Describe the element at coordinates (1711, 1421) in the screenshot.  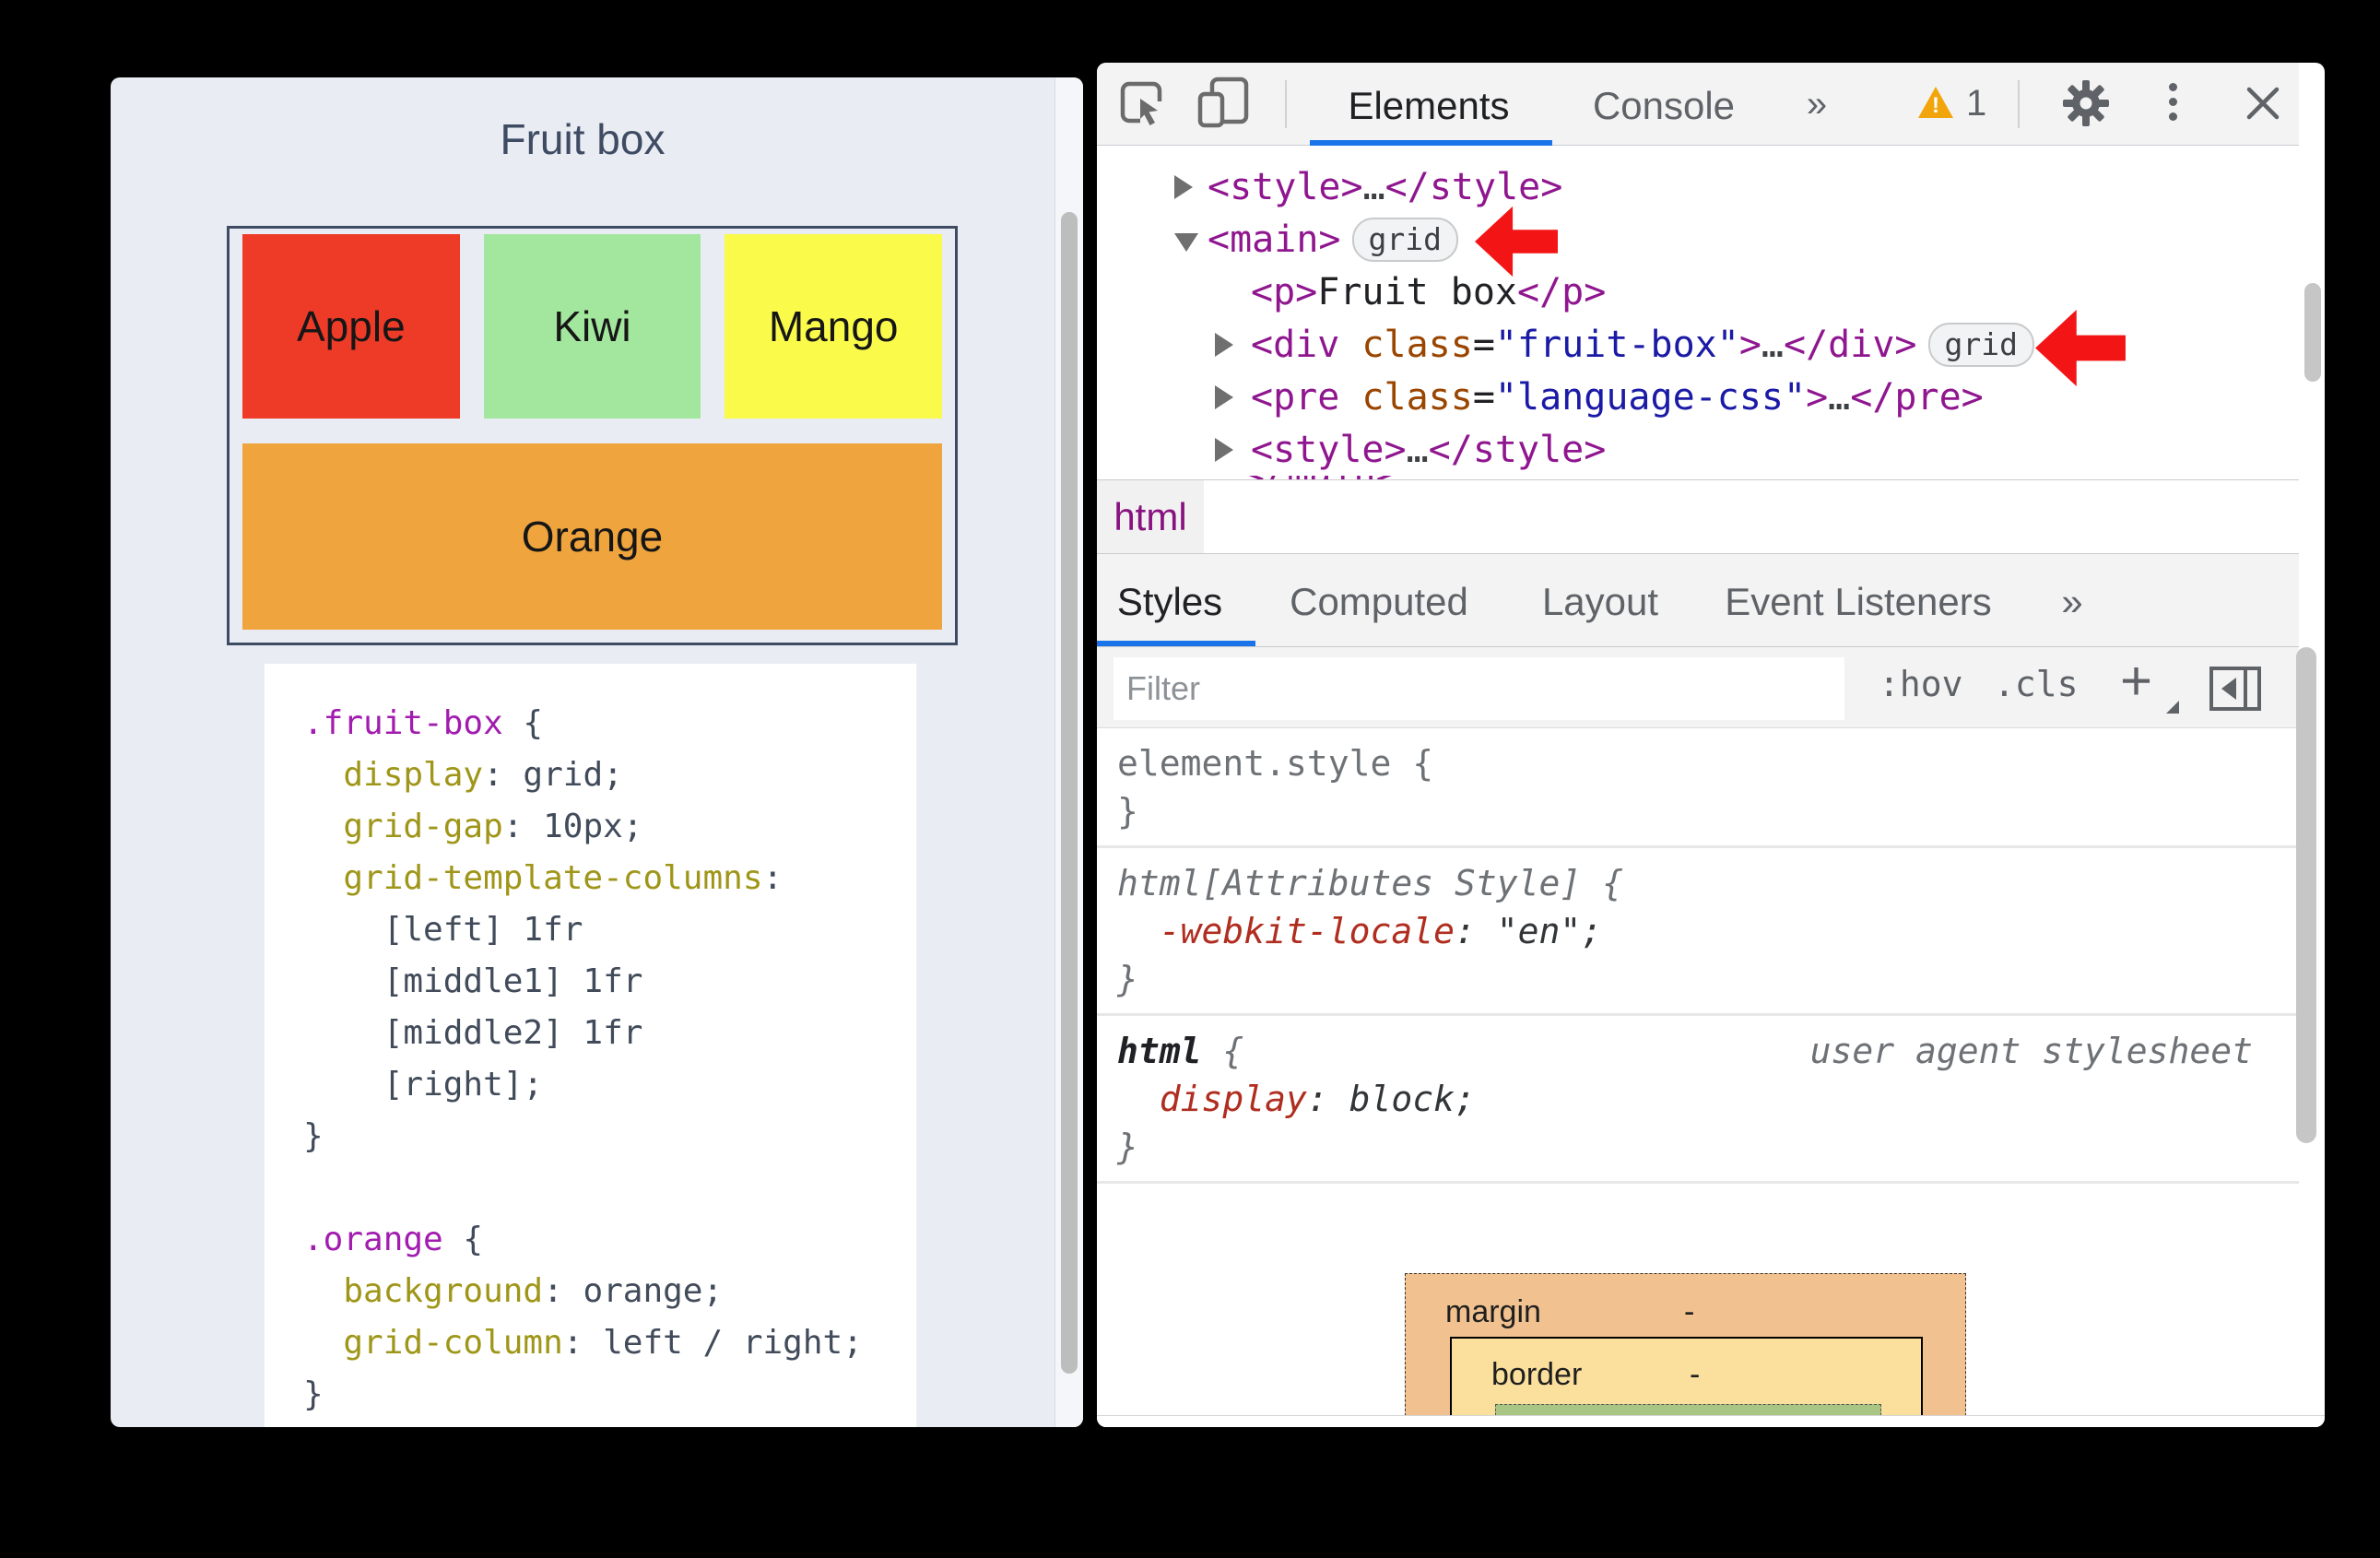
I see `devtools-footer` at that location.